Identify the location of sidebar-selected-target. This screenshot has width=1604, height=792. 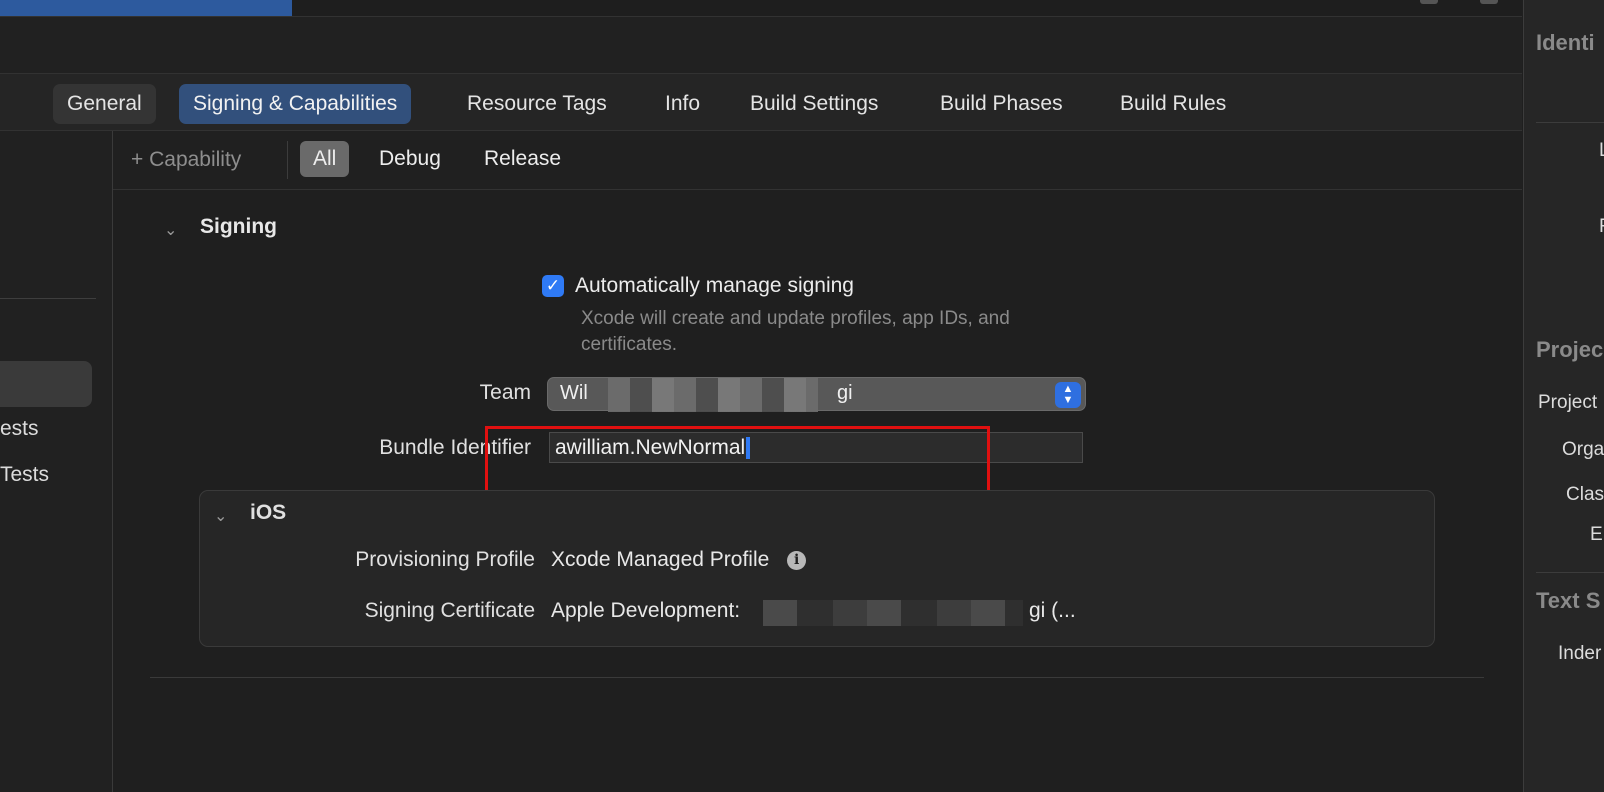
(46, 384).